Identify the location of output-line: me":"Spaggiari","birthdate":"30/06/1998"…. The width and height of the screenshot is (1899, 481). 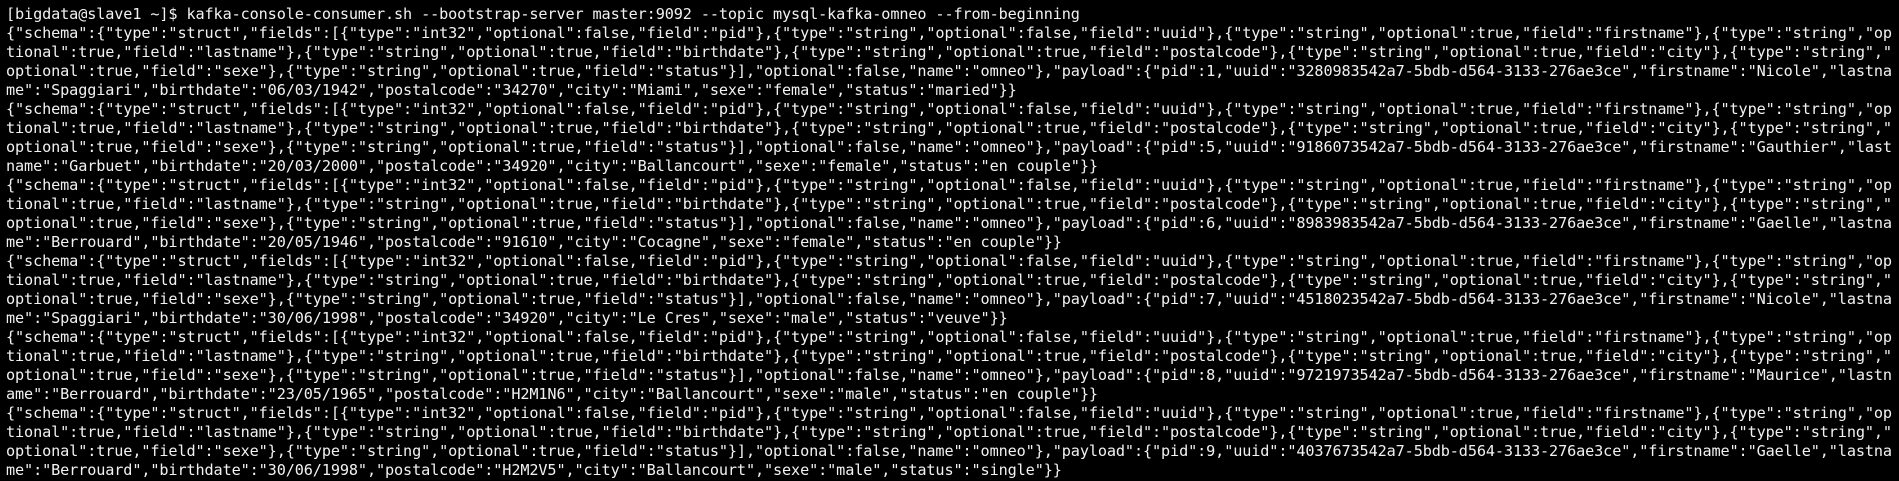
(507, 318).